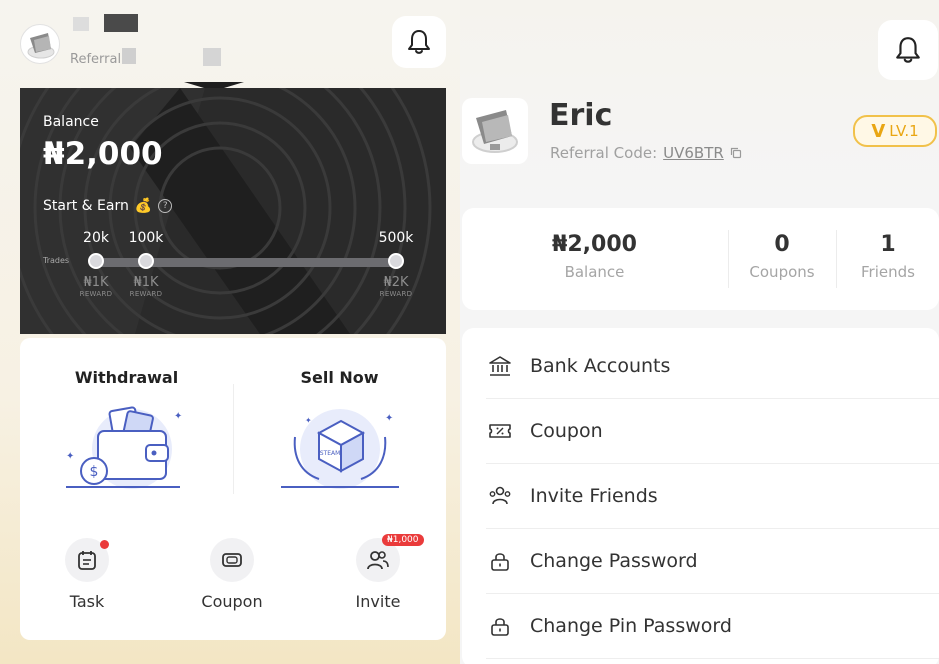 This screenshot has width=939, height=664. What do you see at coordinates (782, 244) in the screenshot?
I see `stat-value: 0` at bounding box center [782, 244].